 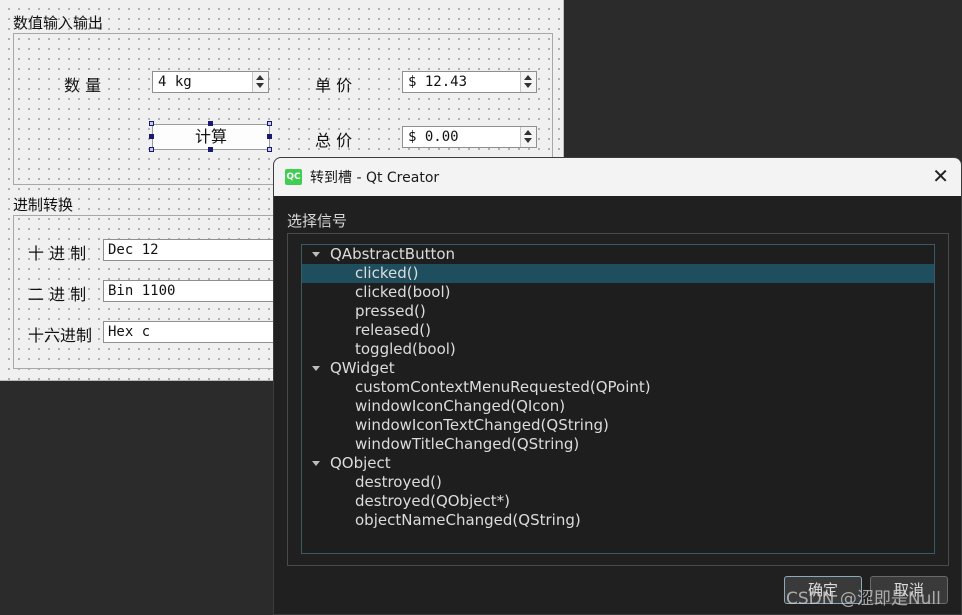 I want to click on hex-input: Hex c, so click(x=198, y=332).